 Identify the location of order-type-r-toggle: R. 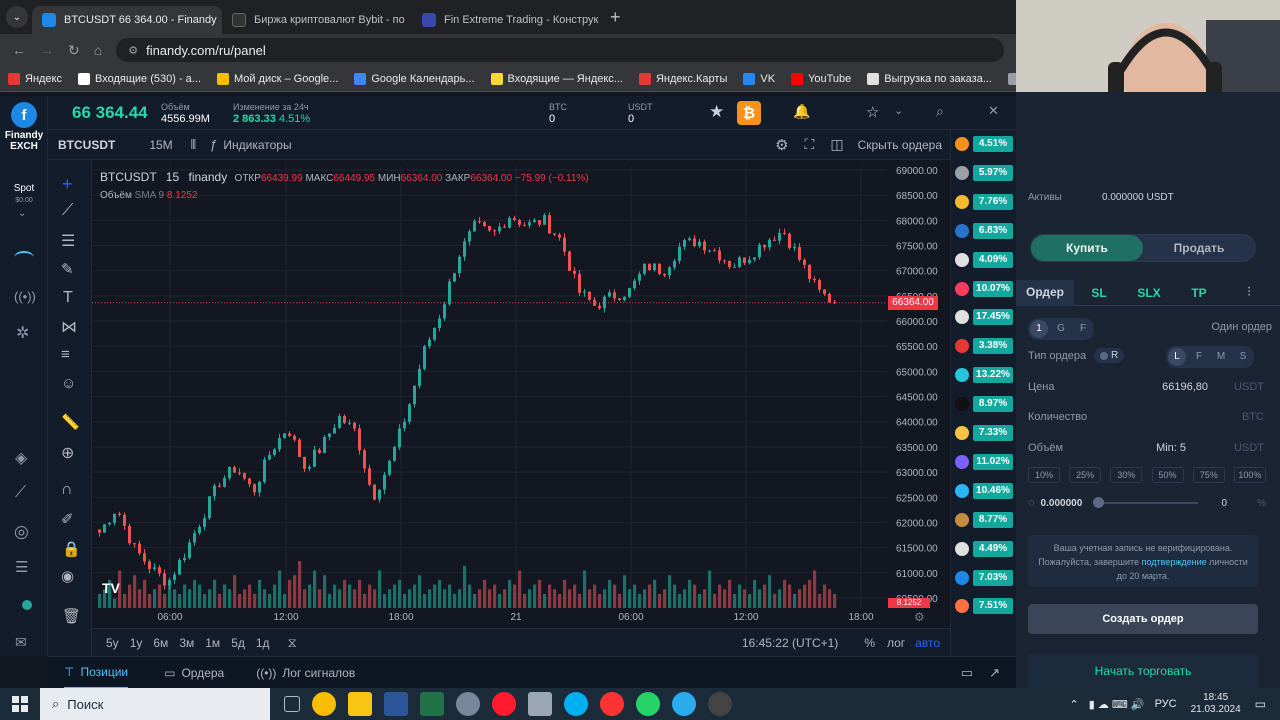
(1109, 355).